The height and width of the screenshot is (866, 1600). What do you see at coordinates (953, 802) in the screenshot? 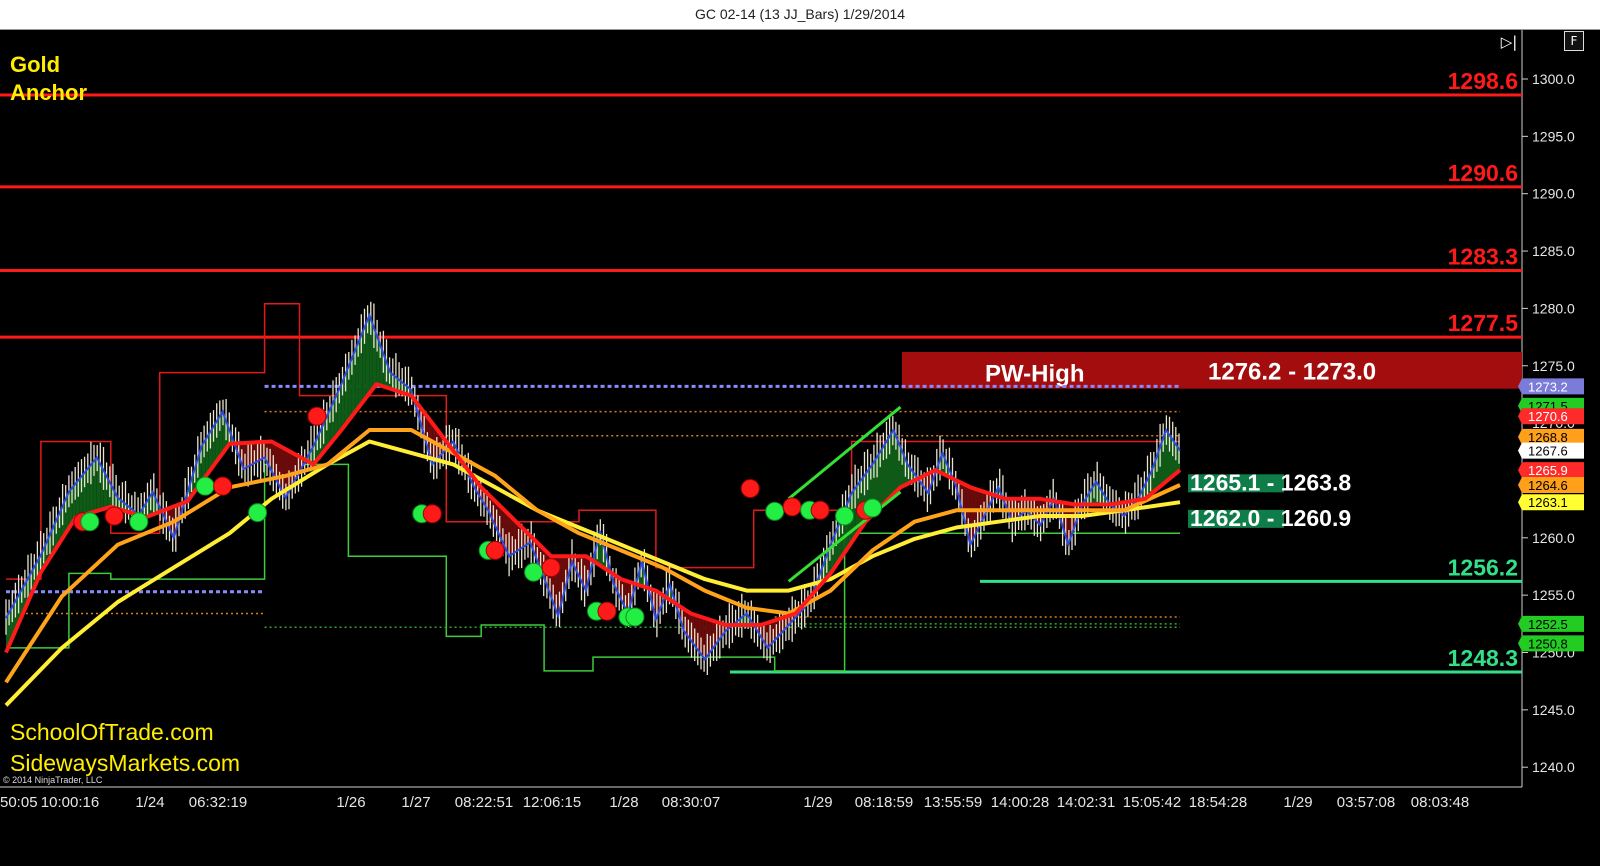
I see `x-tick-label: 13:55:59` at bounding box center [953, 802].